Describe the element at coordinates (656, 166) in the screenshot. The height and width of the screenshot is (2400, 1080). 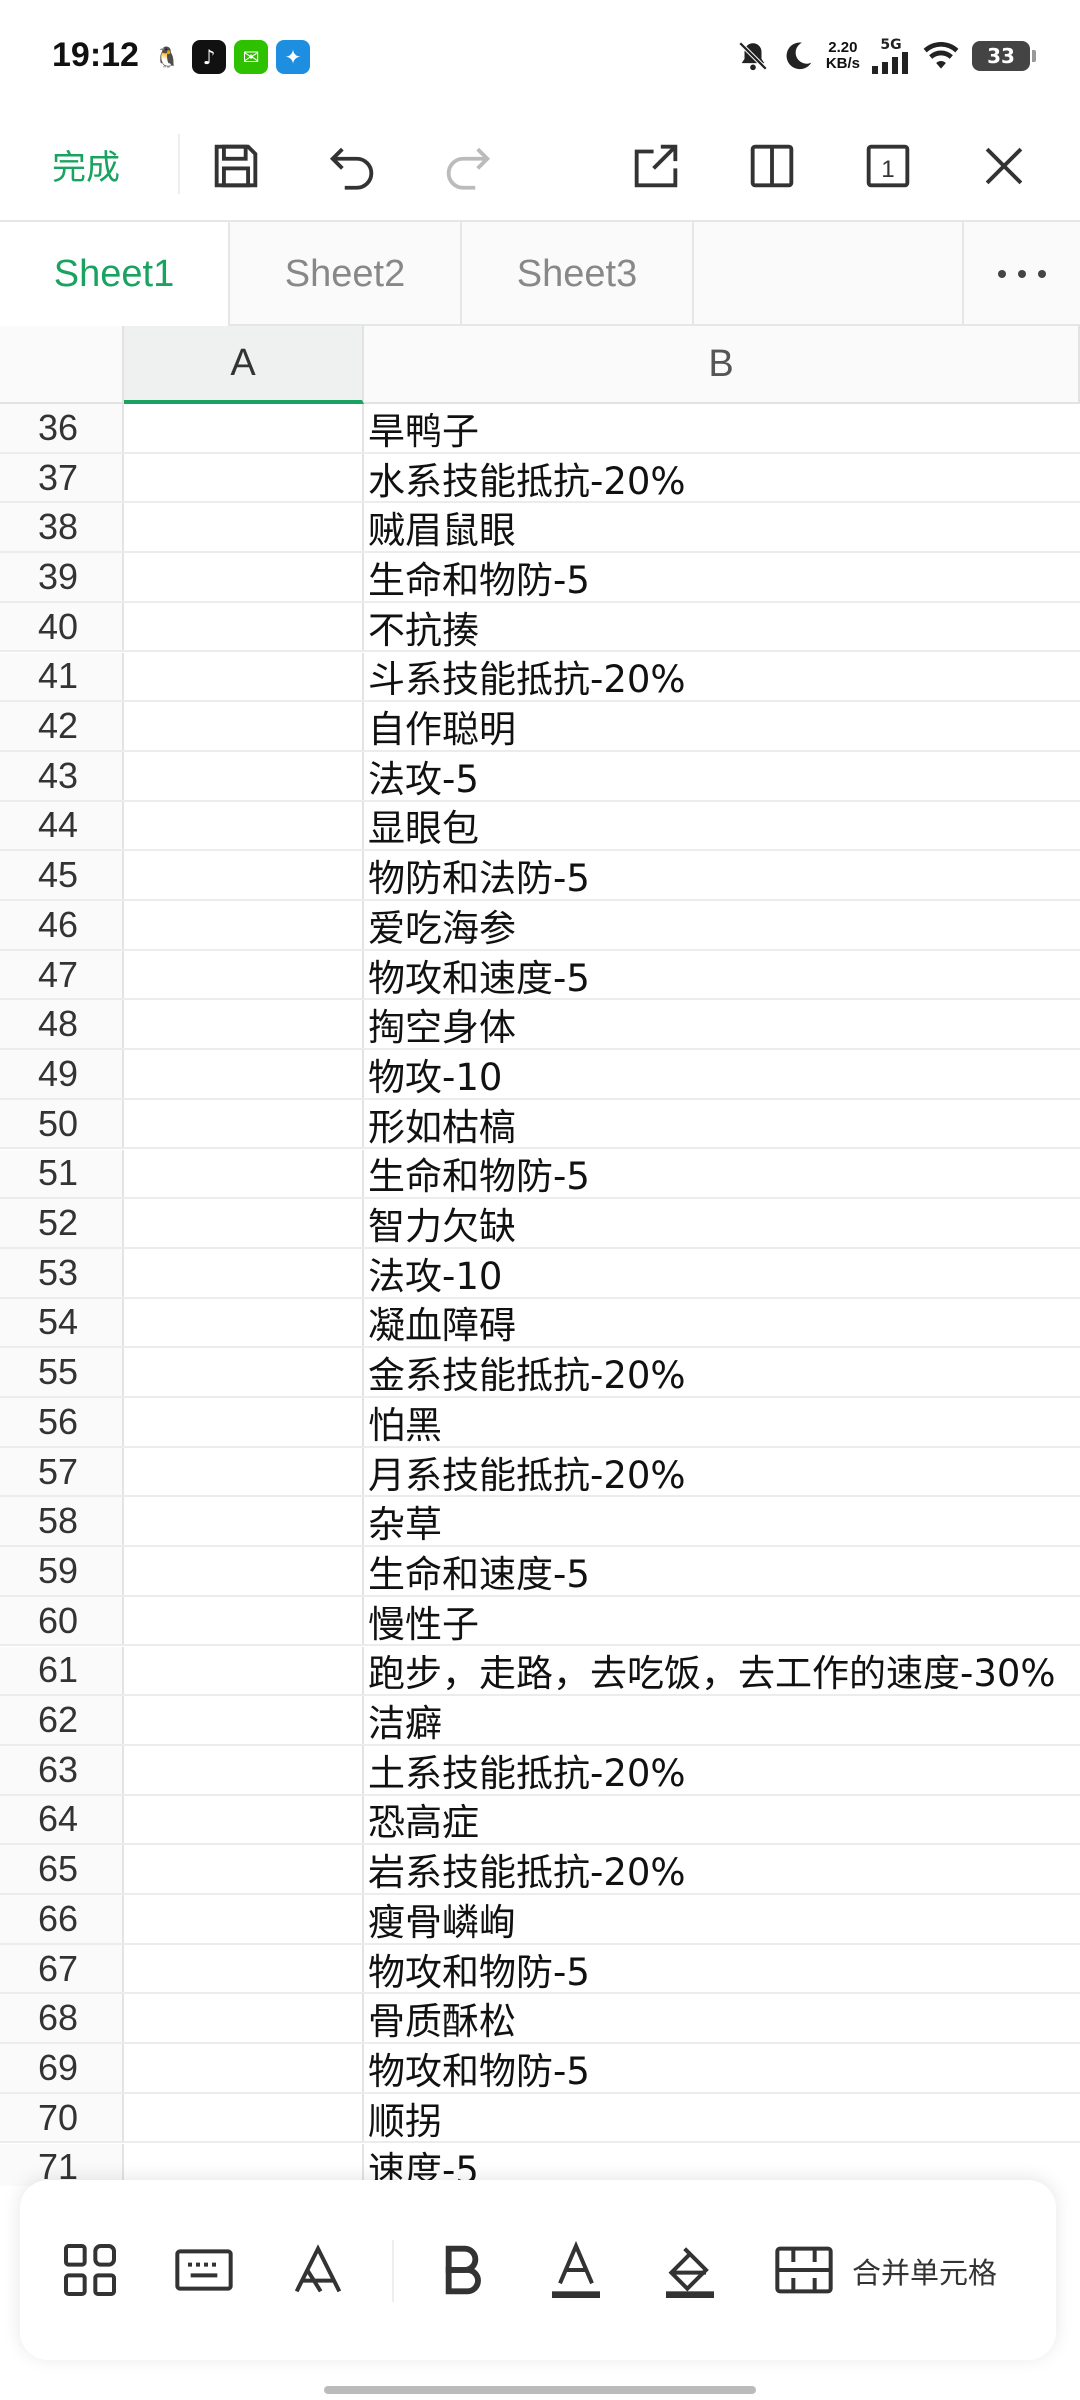
I see `share-icon` at that location.